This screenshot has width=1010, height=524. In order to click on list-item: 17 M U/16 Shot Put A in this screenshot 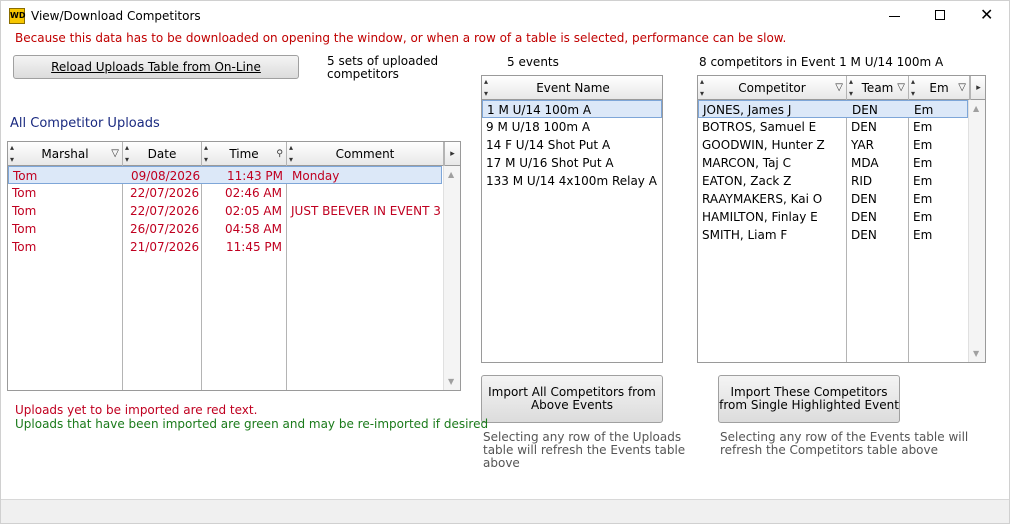, I will do `click(572, 163)`.